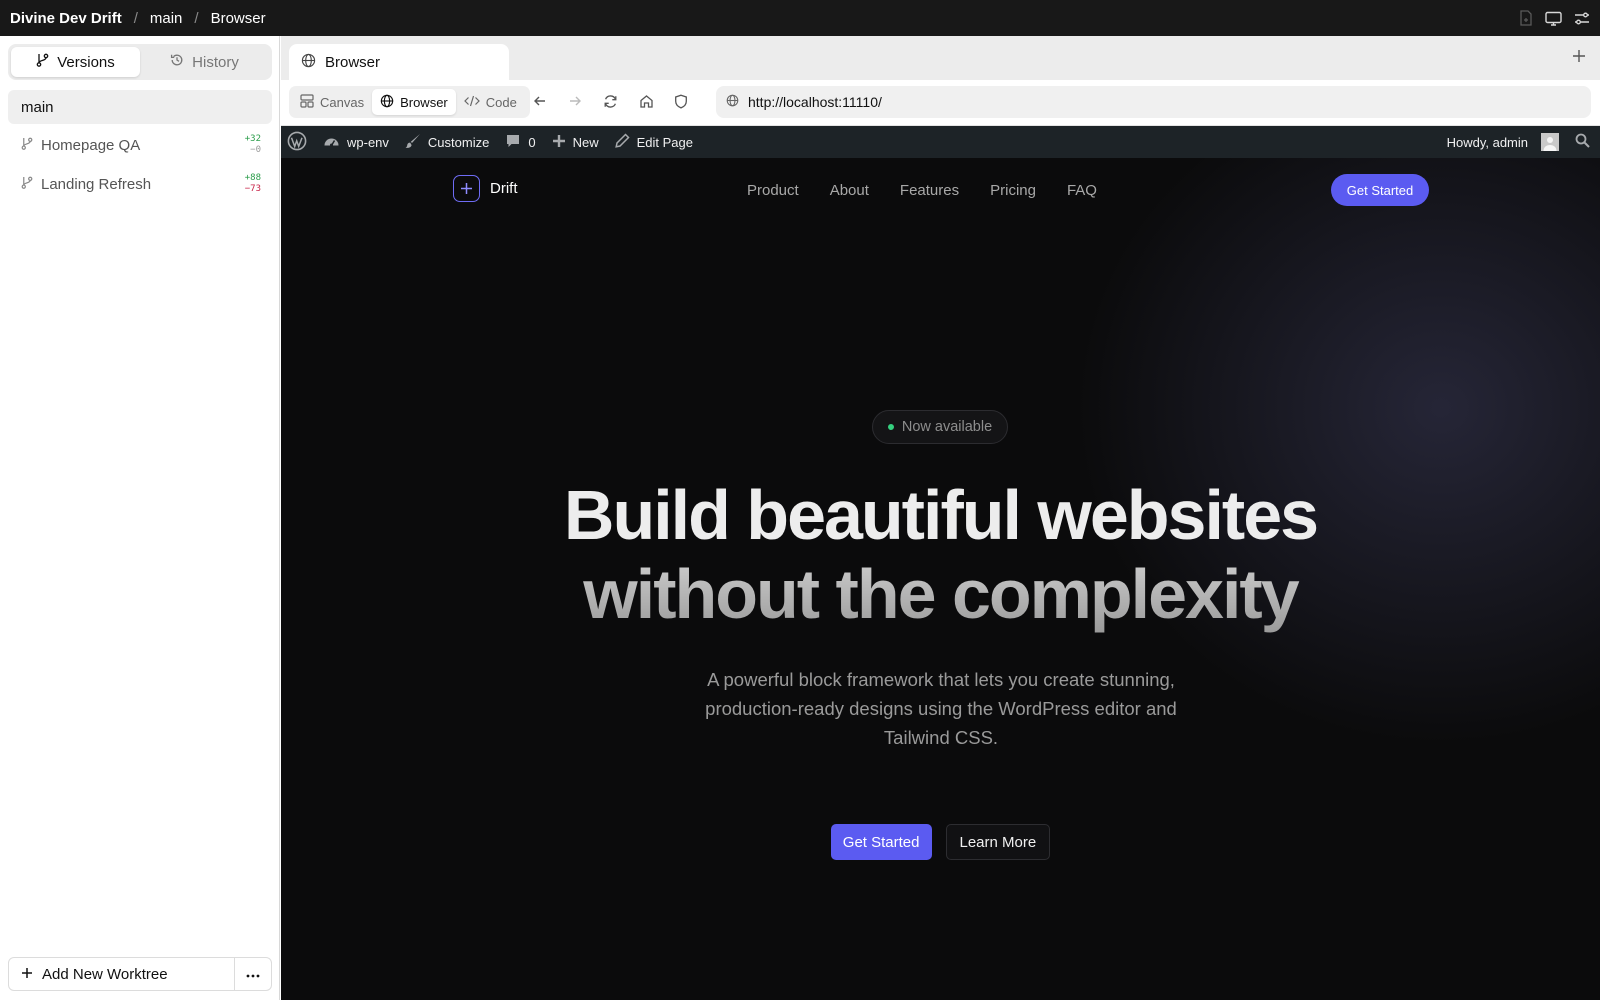 This screenshot has height=1000, width=1600. I want to click on status-badge: Now available, so click(940, 427).